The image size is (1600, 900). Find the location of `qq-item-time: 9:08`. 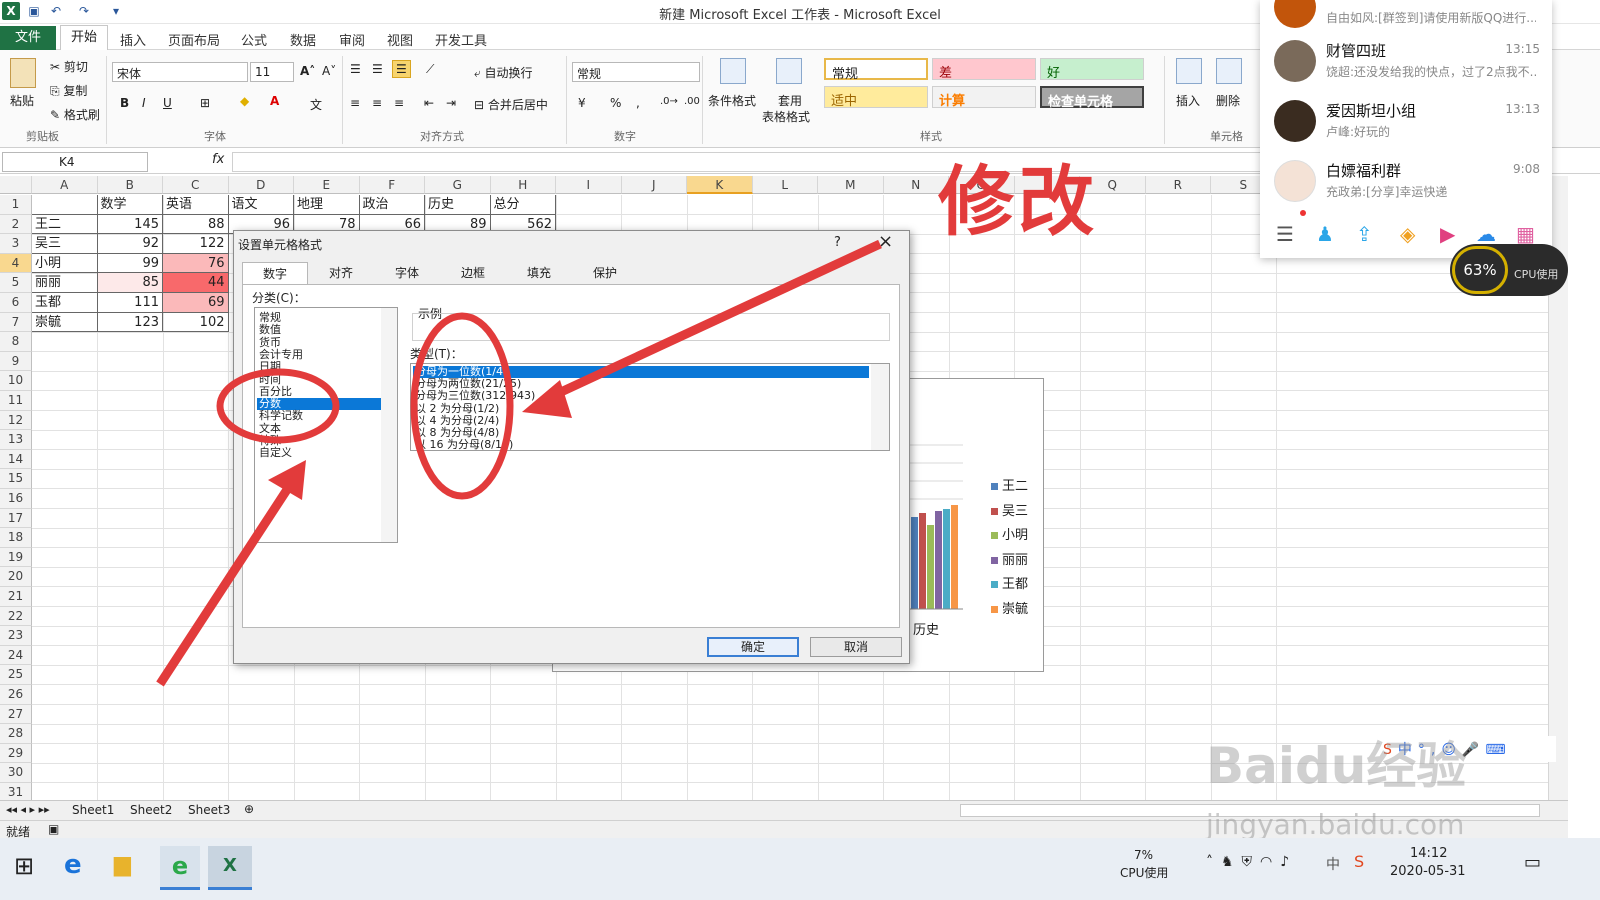

qq-item-time: 9:08 is located at coordinates (1526, 169).